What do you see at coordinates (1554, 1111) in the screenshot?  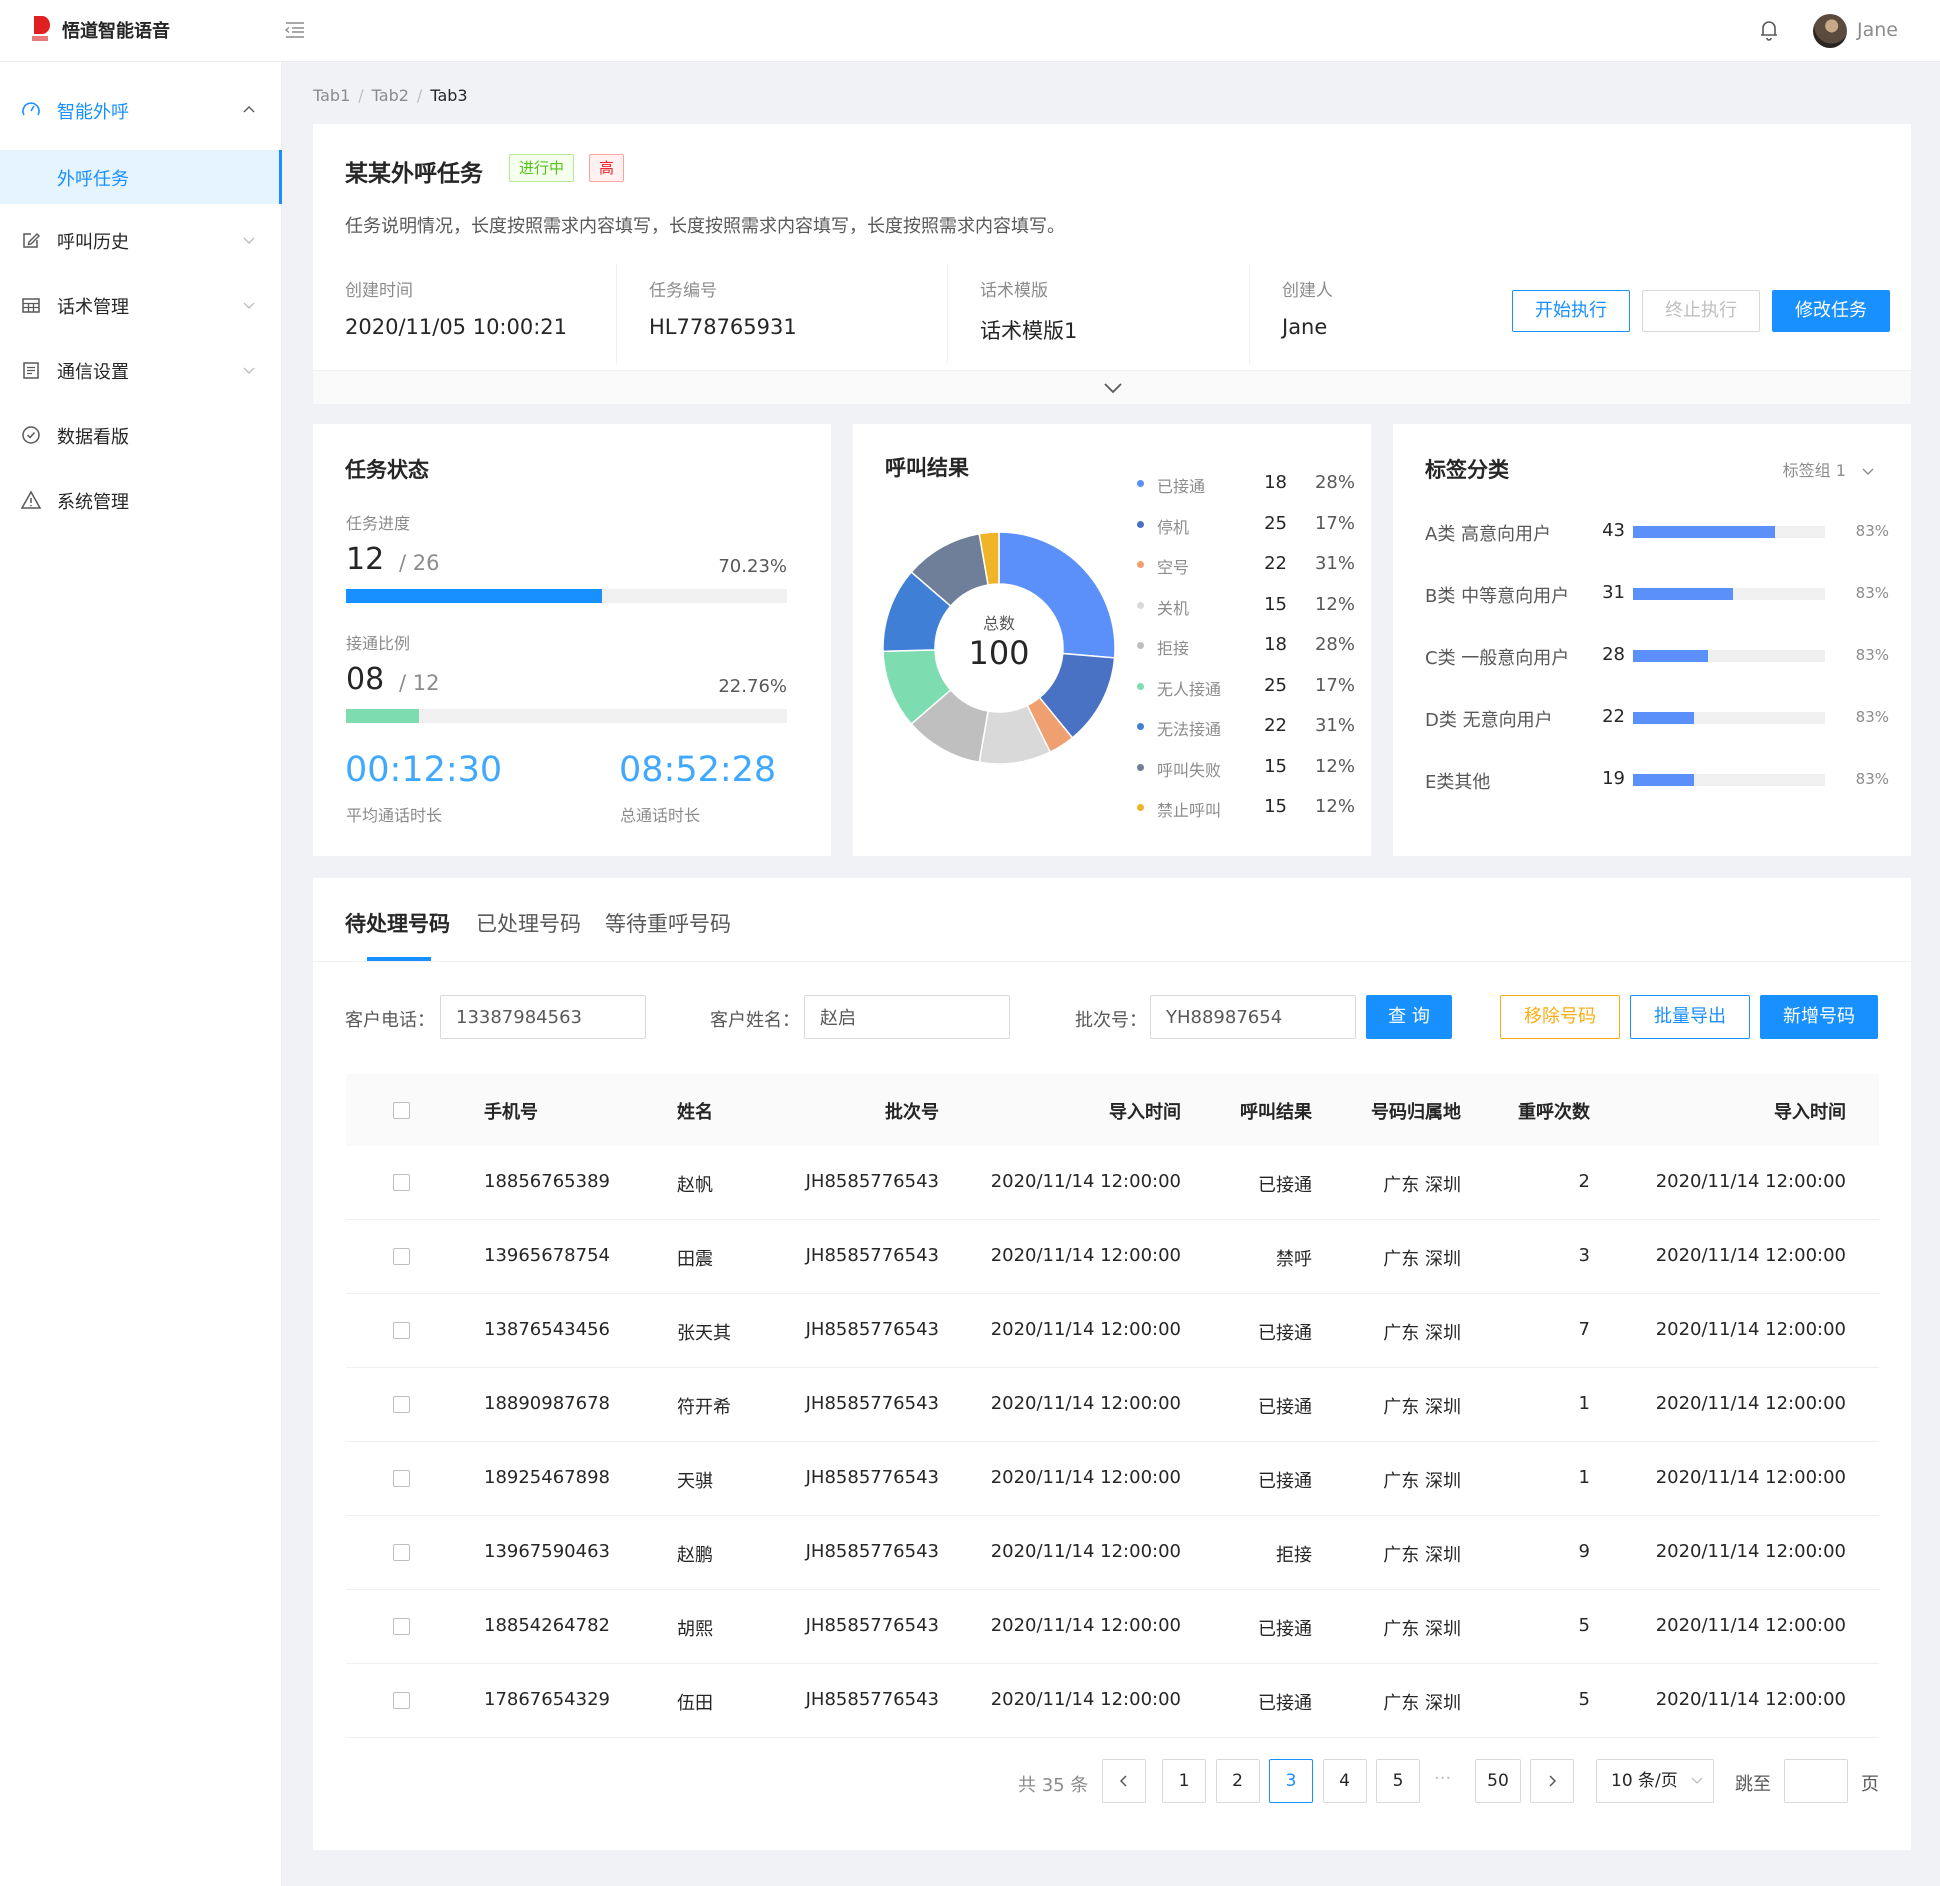 I see `column-header: 重呼次数` at bounding box center [1554, 1111].